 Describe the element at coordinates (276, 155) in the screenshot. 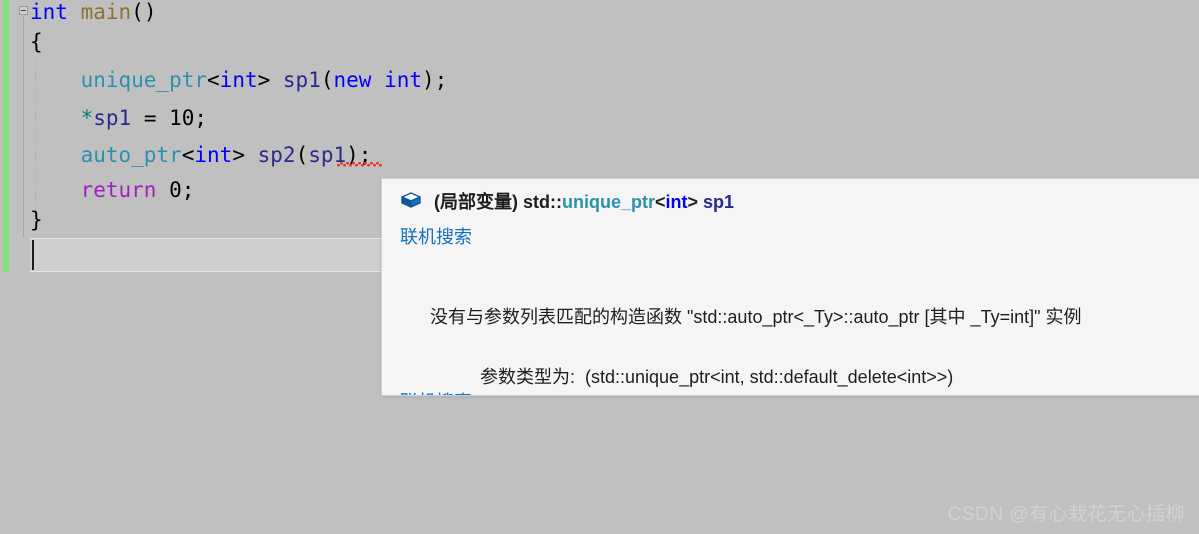

I see `code-token: sp2` at that location.